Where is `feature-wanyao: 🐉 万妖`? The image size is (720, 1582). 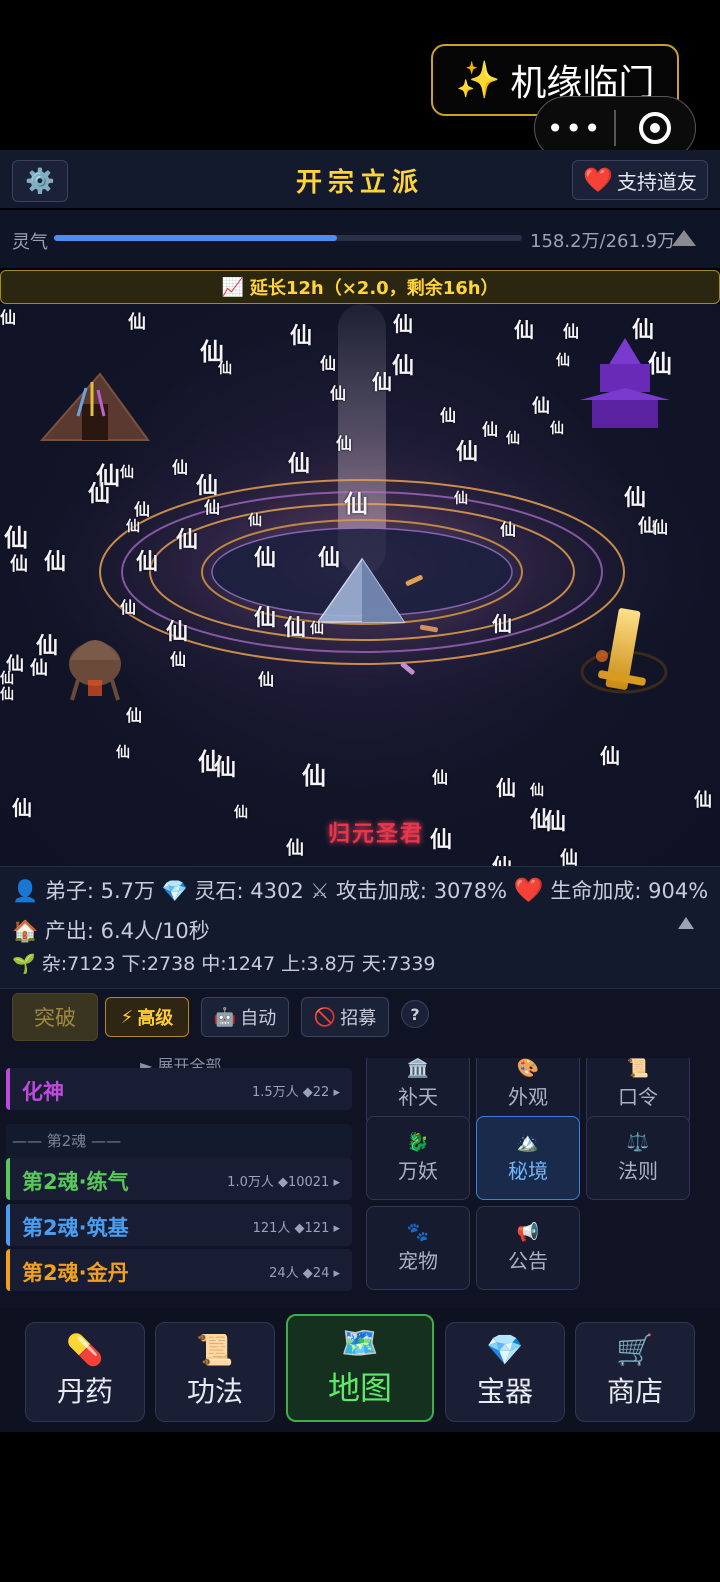 feature-wanyao: 🐉 万妖 is located at coordinates (418, 1158).